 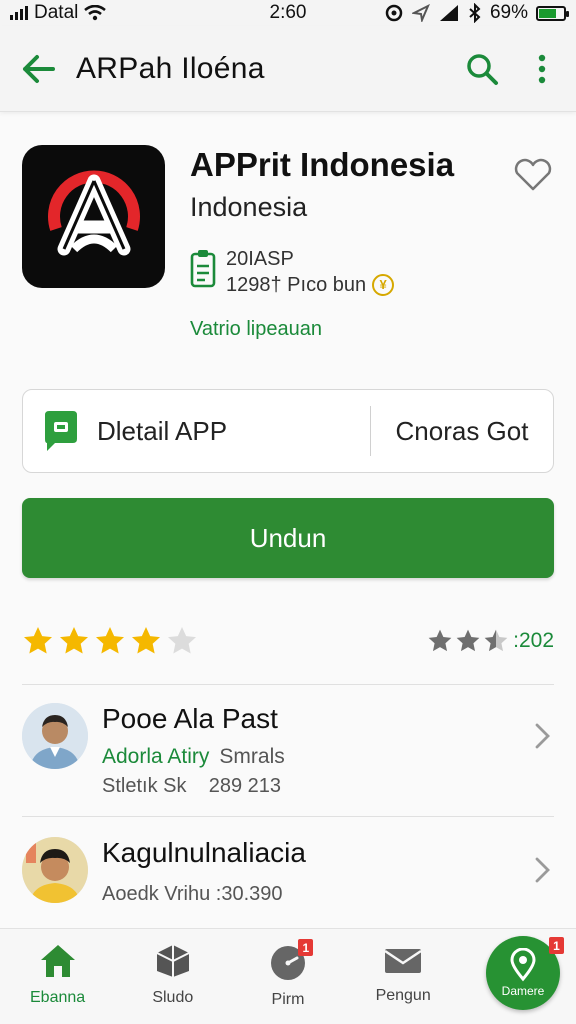 I want to click on rating-summary-stars, so click(x=468, y=641).